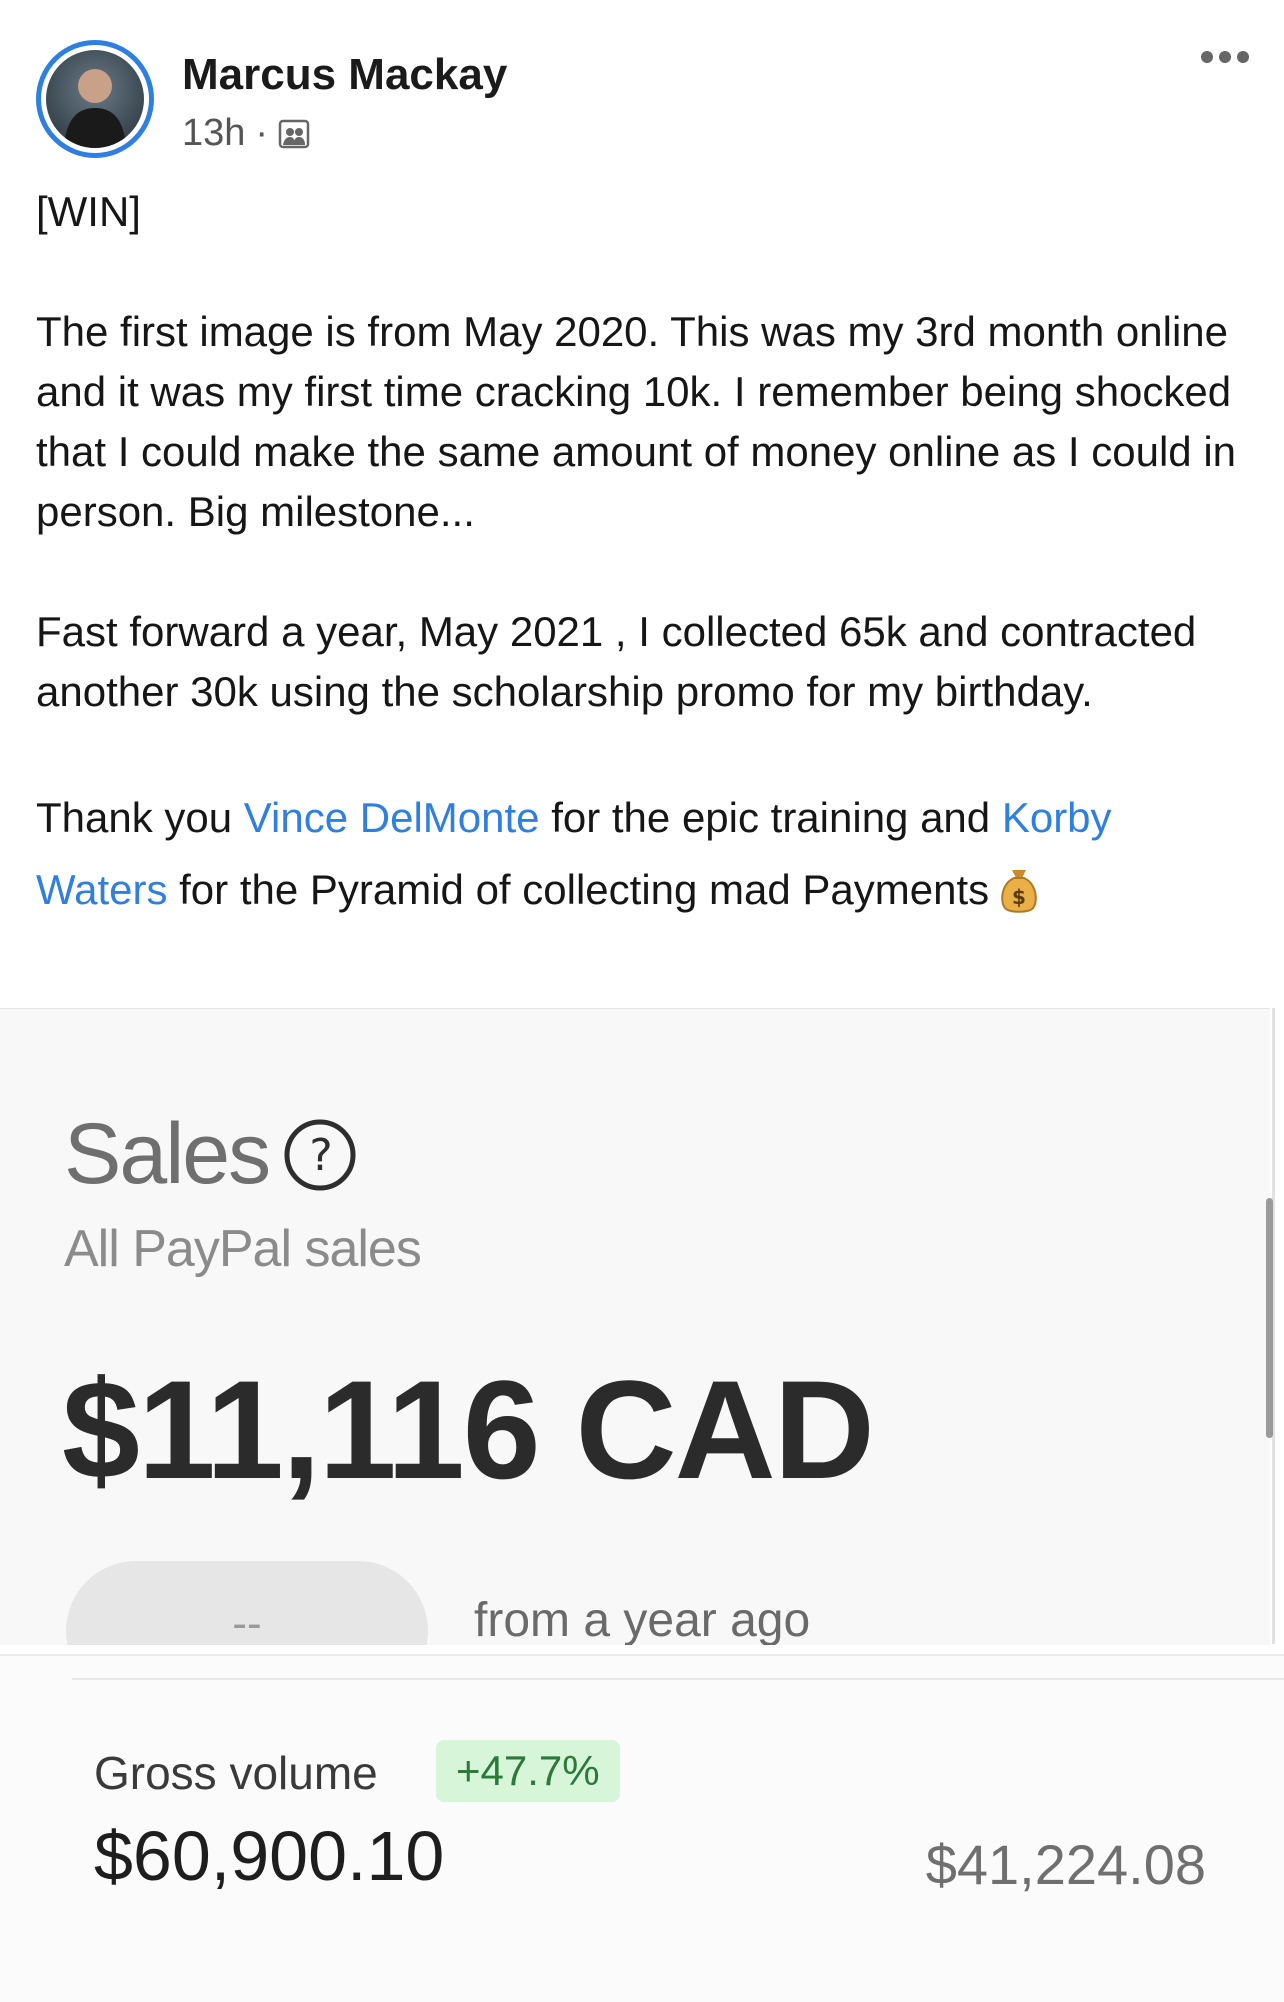 This screenshot has height=2002, width=1284. What do you see at coordinates (140, 817) in the screenshot?
I see `thanks-text-start: Thank you` at bounding box center [140, 817].